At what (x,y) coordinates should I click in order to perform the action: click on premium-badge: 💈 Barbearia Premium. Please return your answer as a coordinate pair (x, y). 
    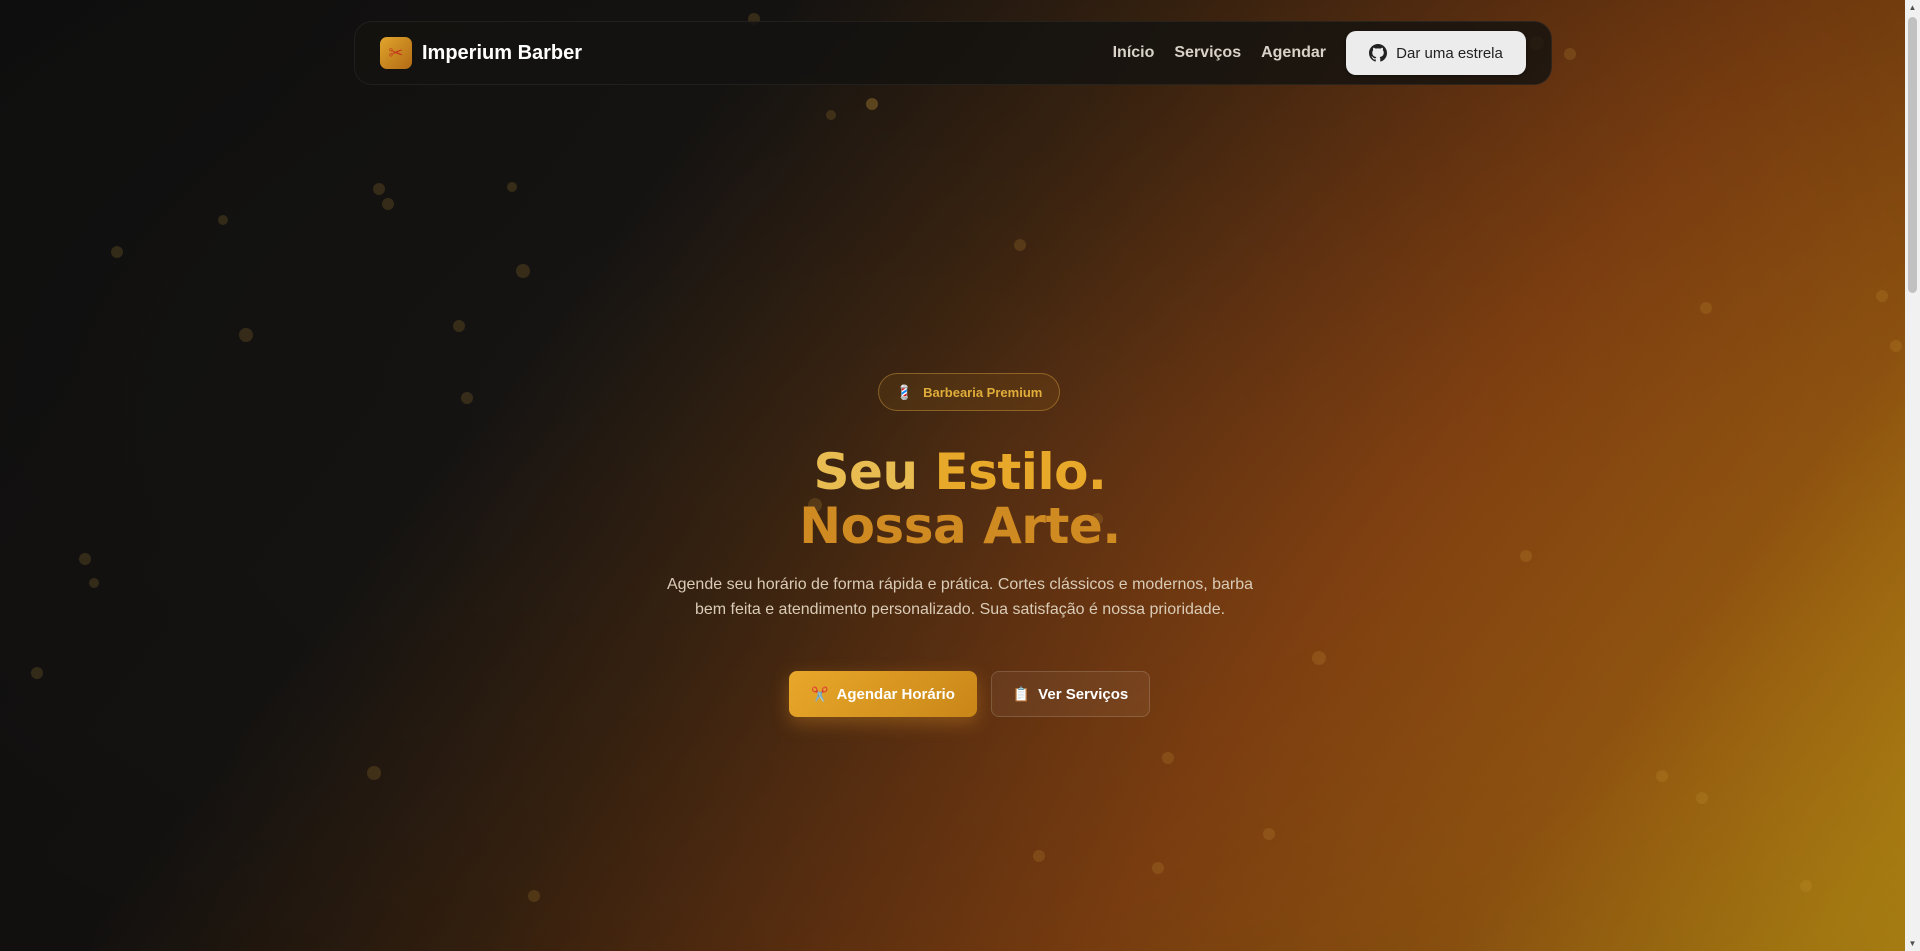
    Looking at the image, I should click on (969, 392).